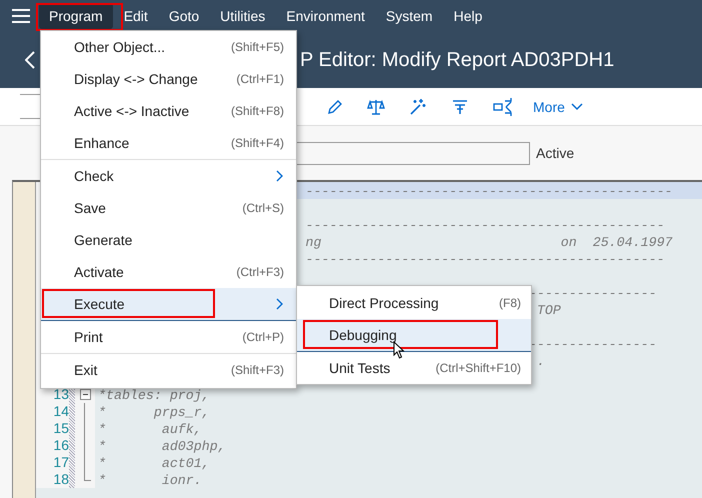 This screenshot has height=498, width=702. I want to click on code-line: ng on 25.04.1997, so click(489, 242).